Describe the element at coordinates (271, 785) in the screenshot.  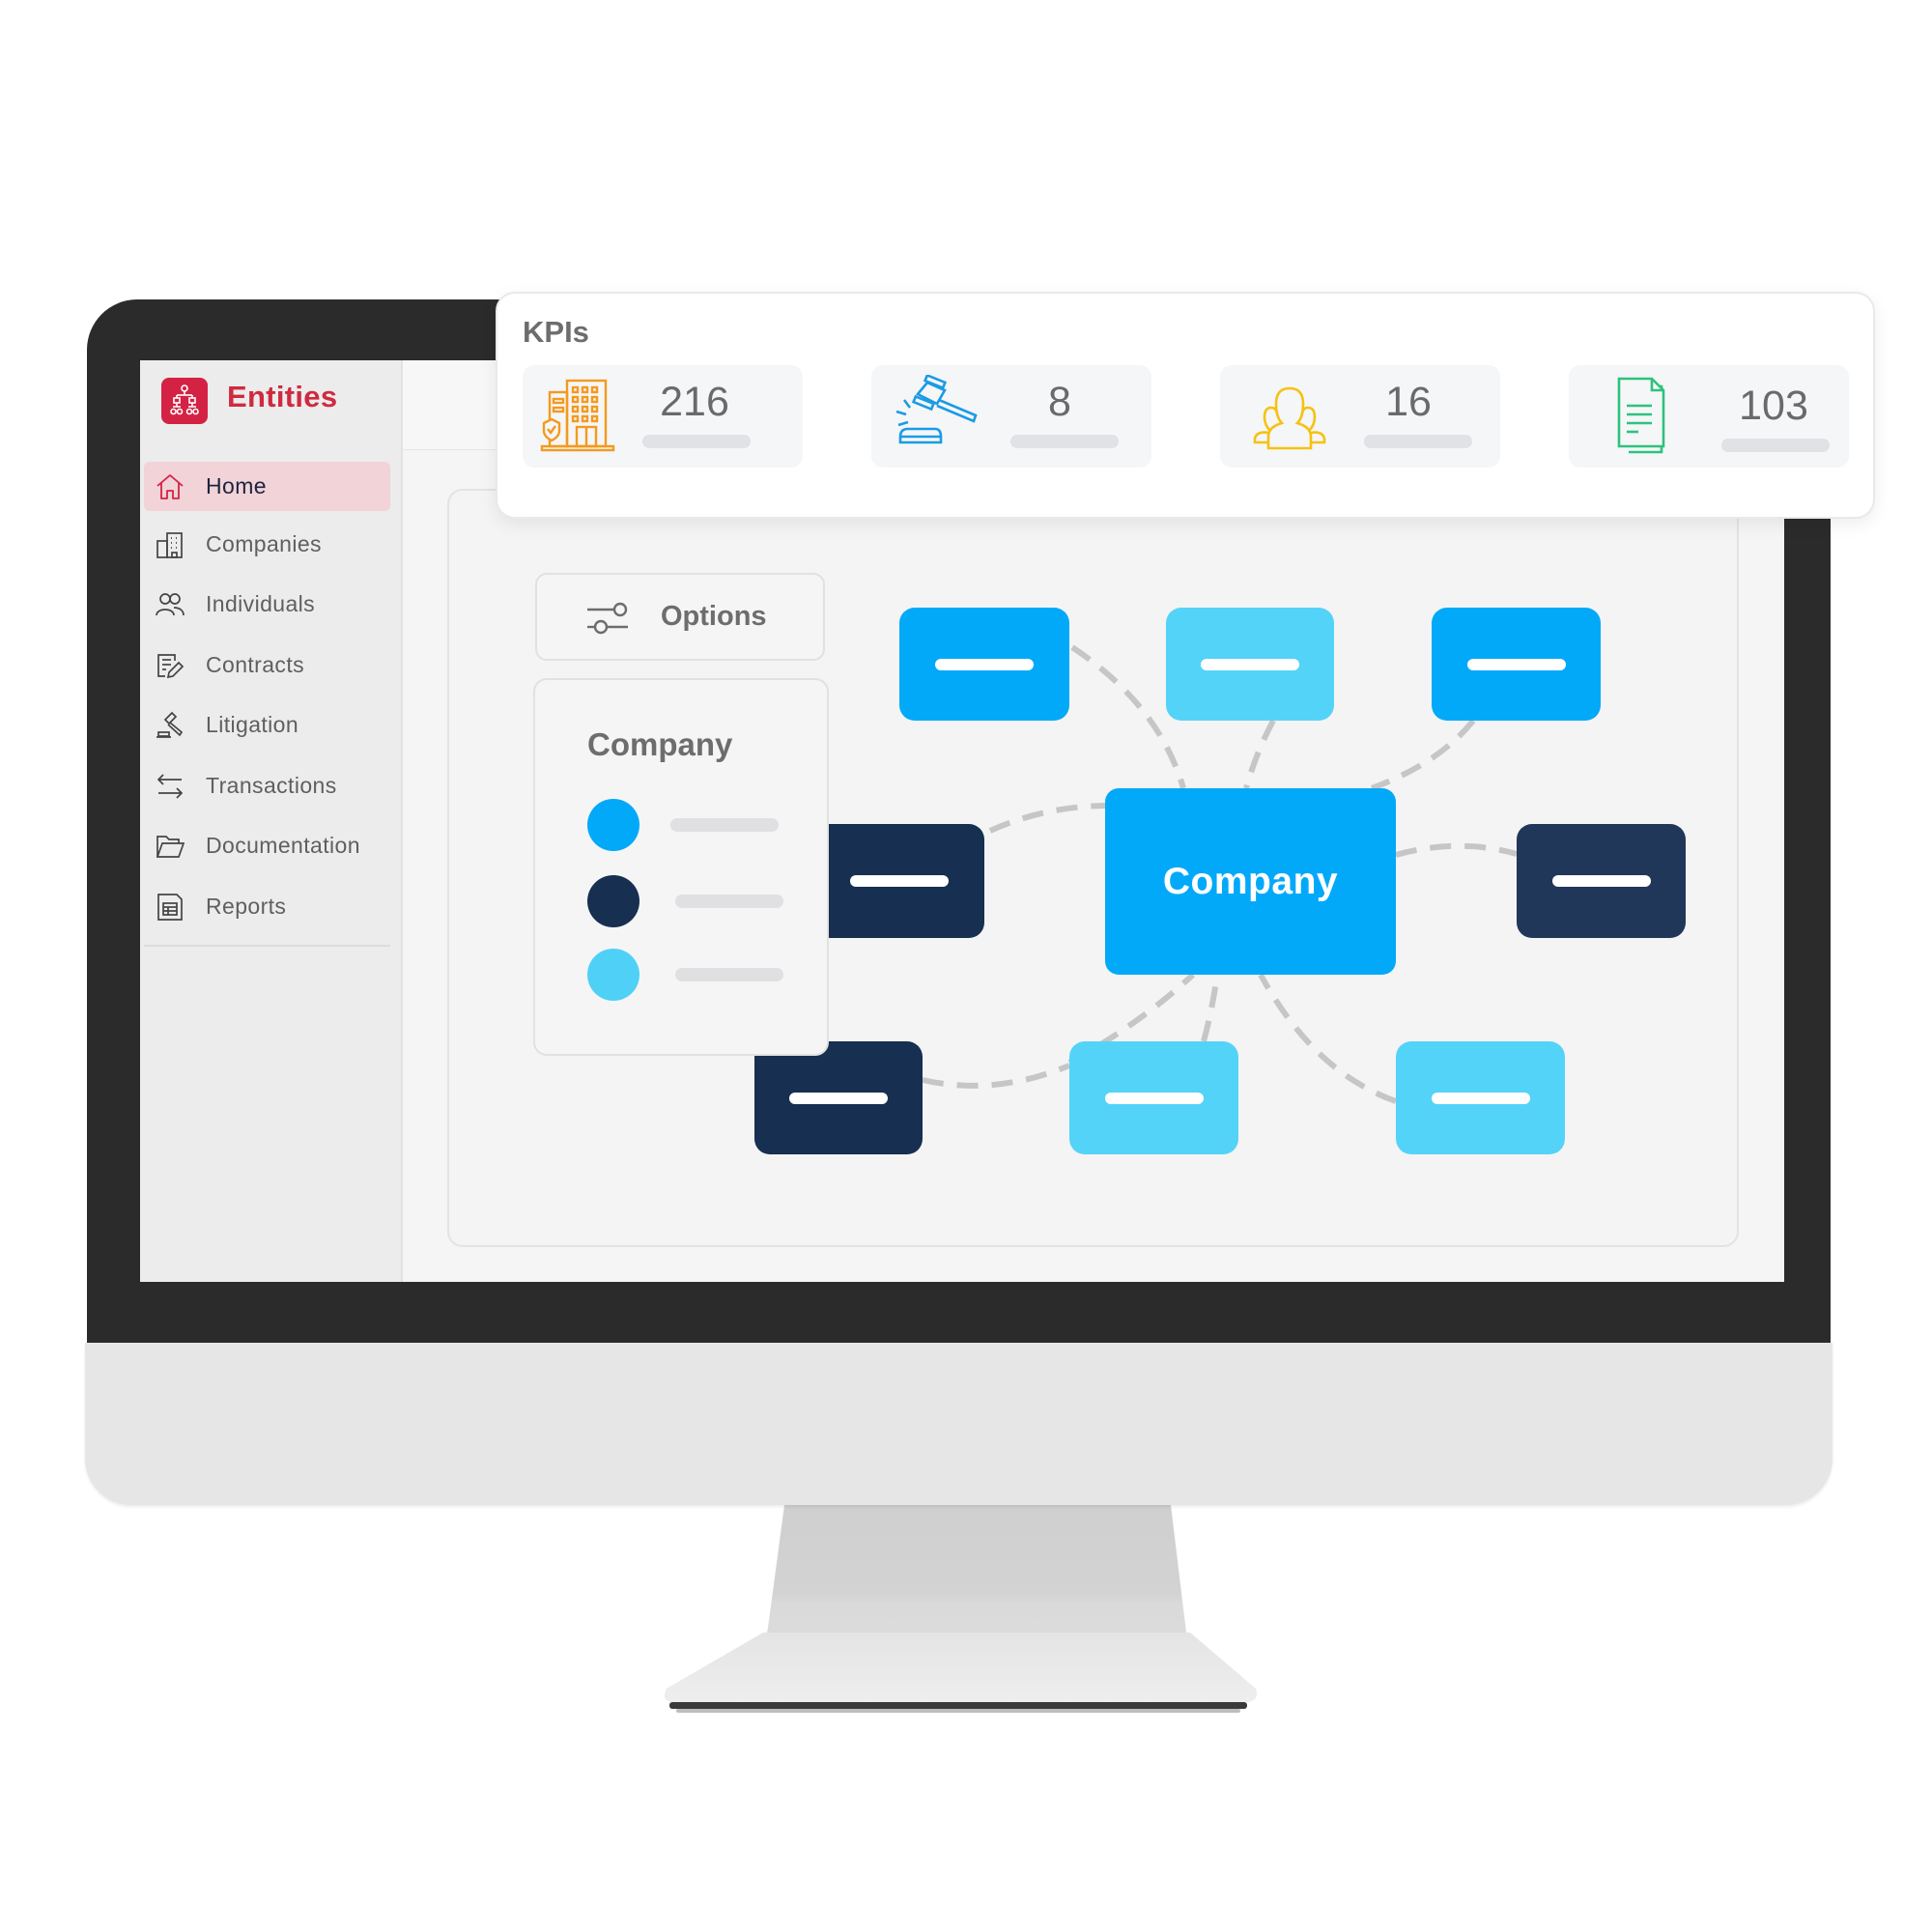
I see `sidebar-item-label: Transactions` at that location.